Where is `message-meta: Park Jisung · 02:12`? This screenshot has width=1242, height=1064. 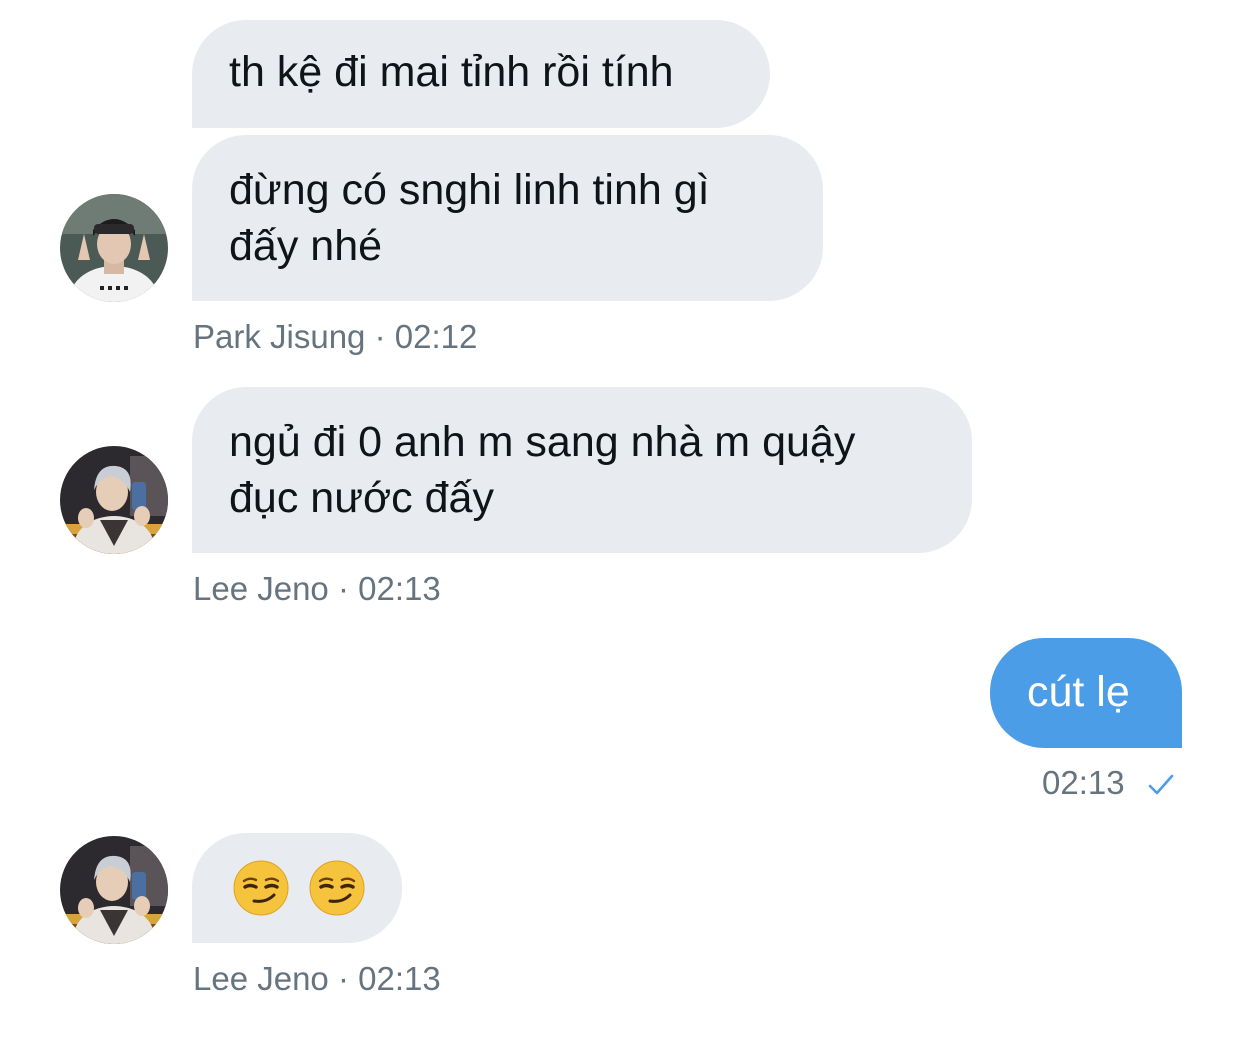
message-meta: Park Jisung · 02:12 is located at coordinates (335, 337).